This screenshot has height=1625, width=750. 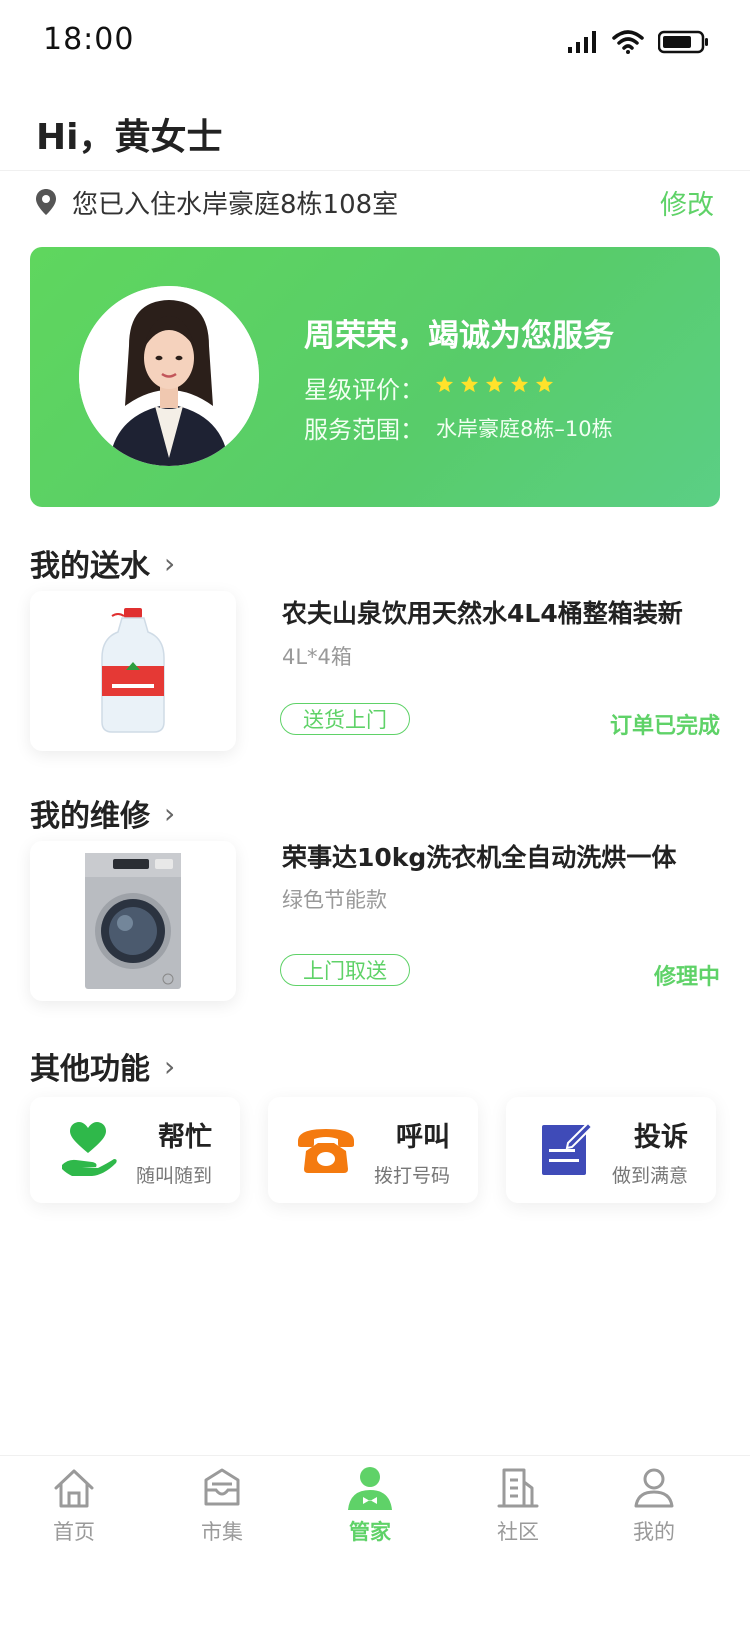 I want to click on delivery-tag: 送货上门, so click(x=345, y=719).